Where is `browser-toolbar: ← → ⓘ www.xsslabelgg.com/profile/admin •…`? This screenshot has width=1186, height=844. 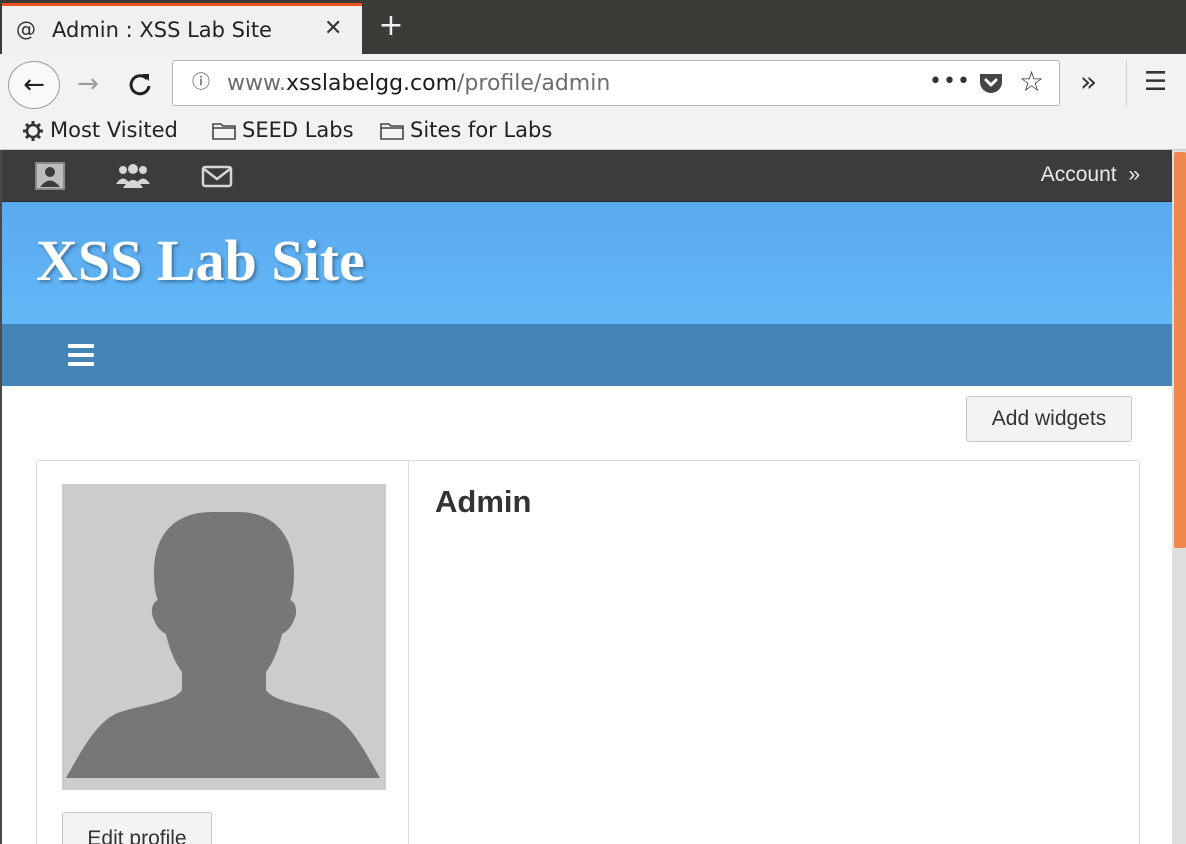 browser-toolbar: ← → ⓘ www.xsslabelgg.com/profile/admin •… is located at coordinates (593, 83).